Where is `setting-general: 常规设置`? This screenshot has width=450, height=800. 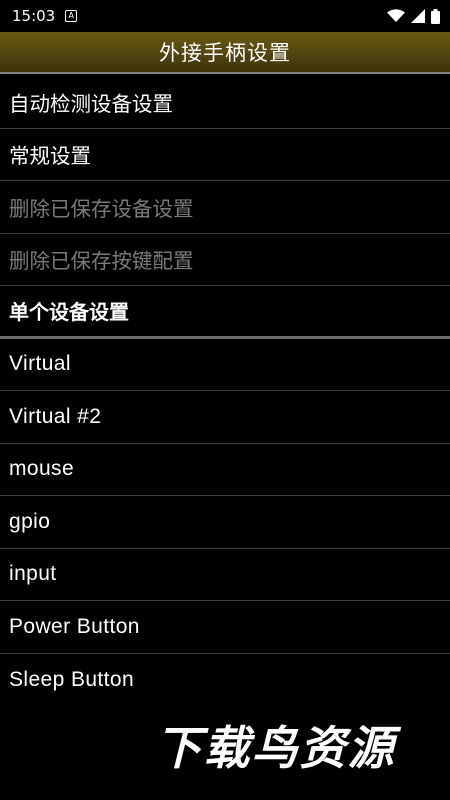 setting-general: 常规设置 is located at coordinates (225, 155).